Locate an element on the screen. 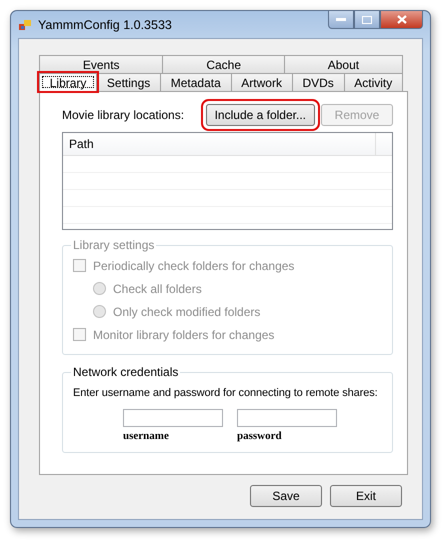  button: Exit is located at coordinates (366, 496).